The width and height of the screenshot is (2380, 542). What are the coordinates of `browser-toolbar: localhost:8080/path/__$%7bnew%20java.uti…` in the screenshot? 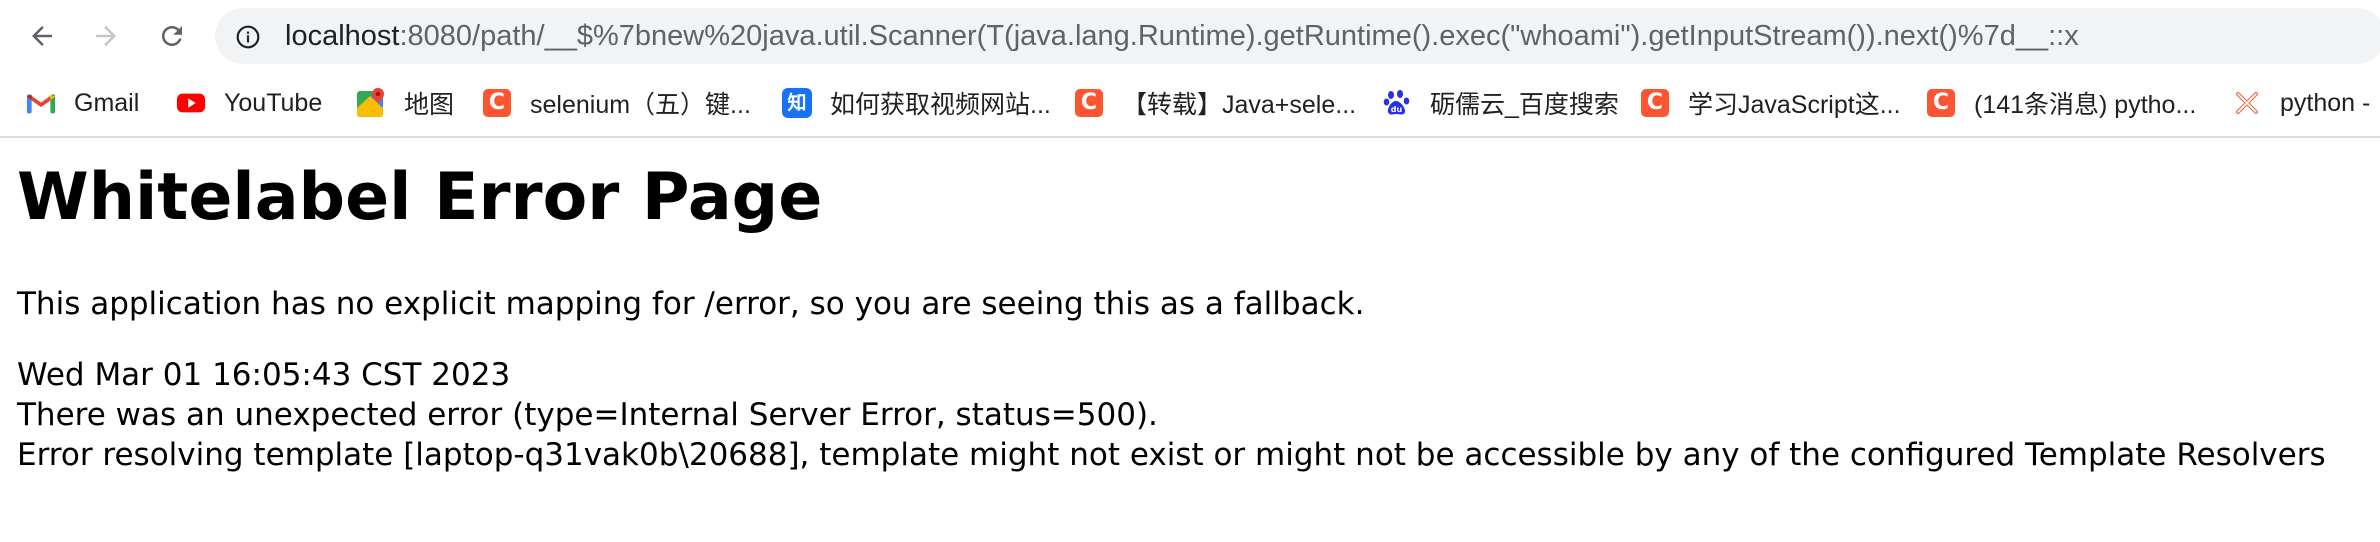 It's located at (1190, 35).